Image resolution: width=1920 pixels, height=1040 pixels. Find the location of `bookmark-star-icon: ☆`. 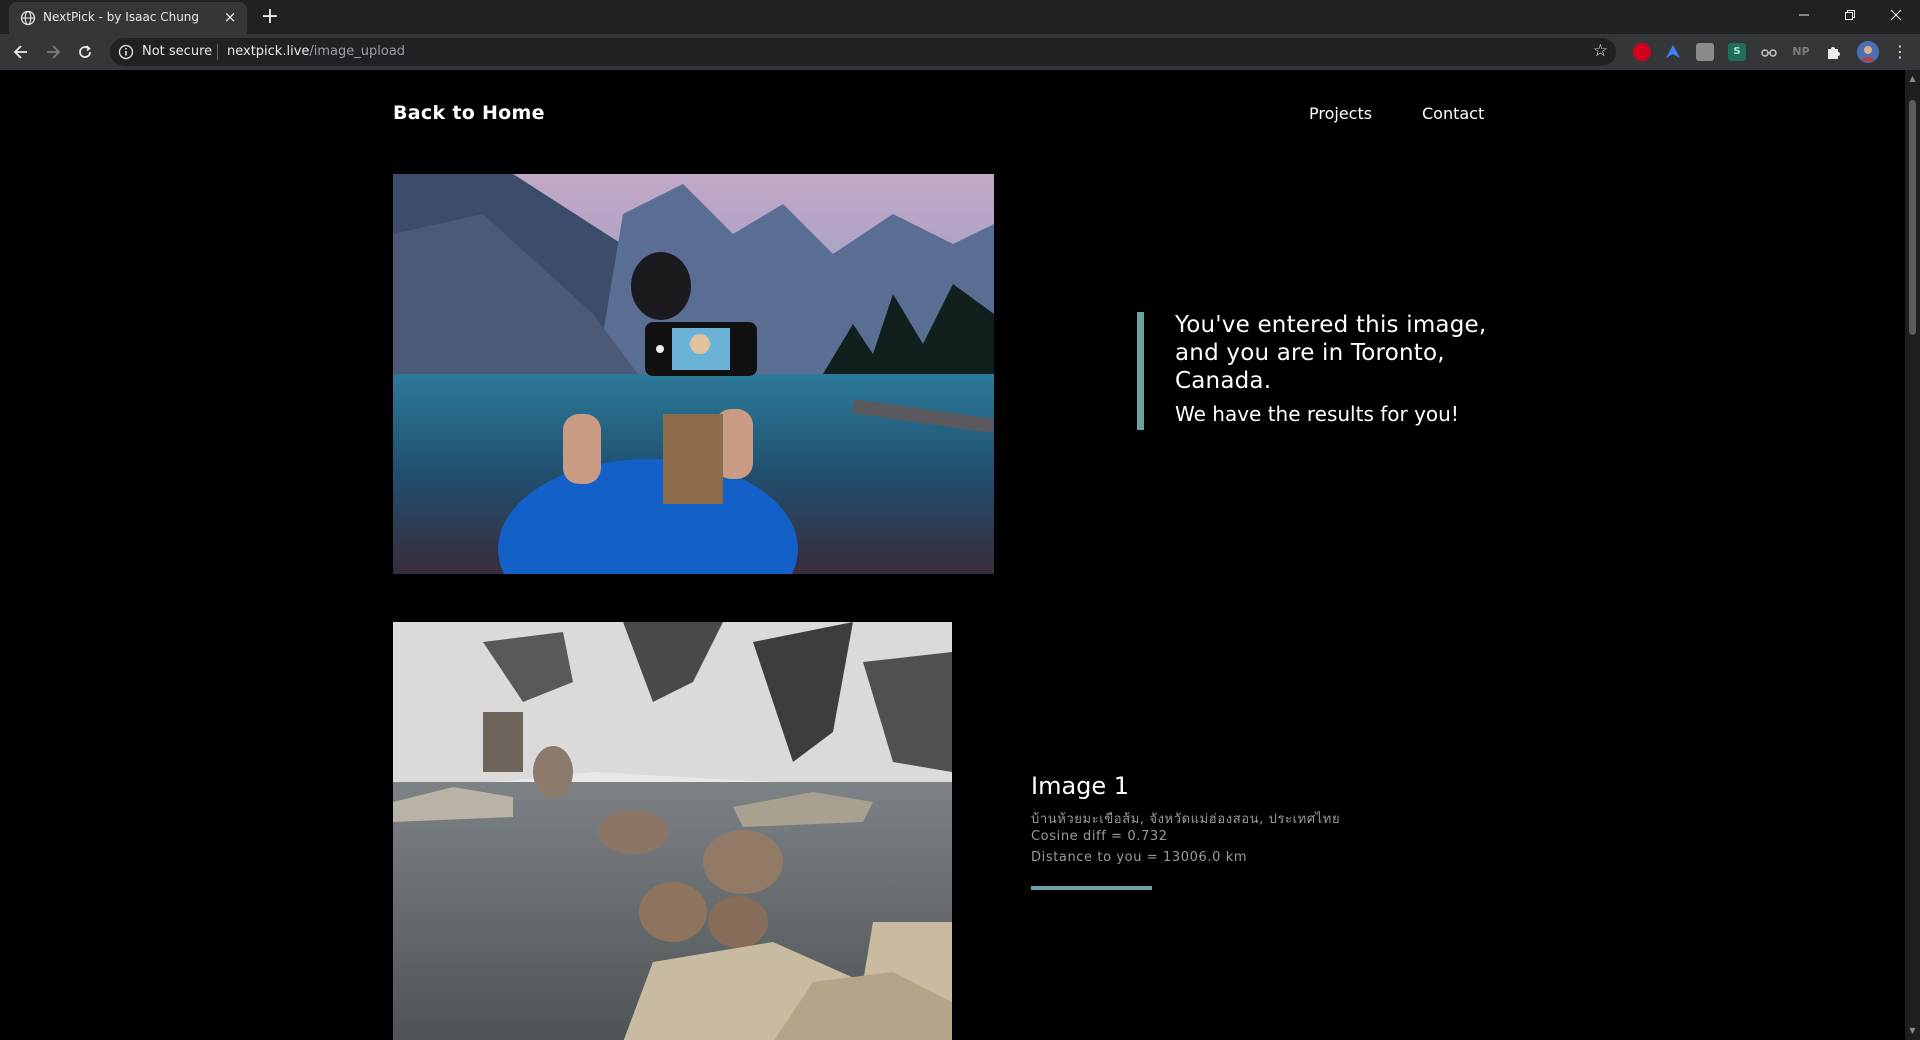

bookmark-star-icon: ☆ is located at coordinates (1600, 51).